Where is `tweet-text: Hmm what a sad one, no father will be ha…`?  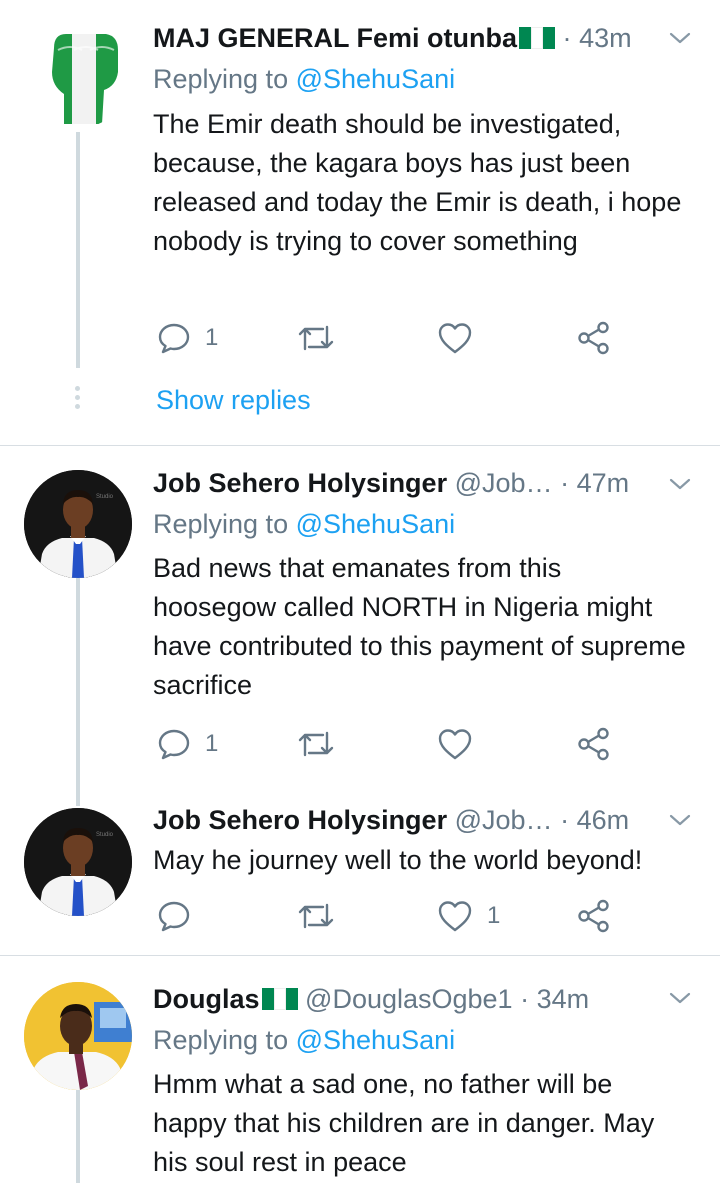
tweet-text: Hmm what a sad one, no father will be ha… is located at coordinates (404, 1123).